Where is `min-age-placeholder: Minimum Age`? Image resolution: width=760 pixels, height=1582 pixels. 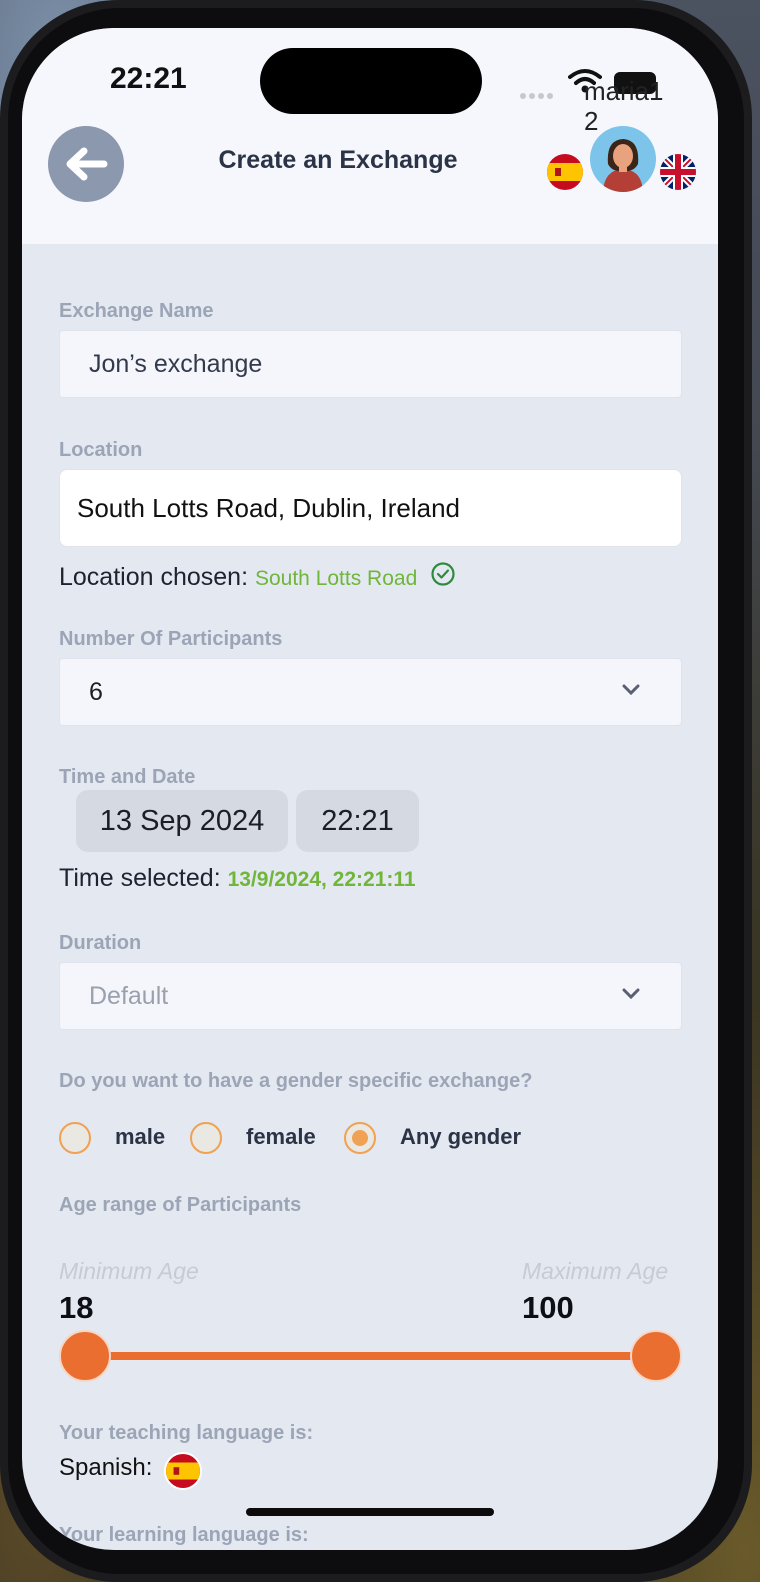 min-age-placeholder: Minimum Age is located at coordinates (129, 1271).